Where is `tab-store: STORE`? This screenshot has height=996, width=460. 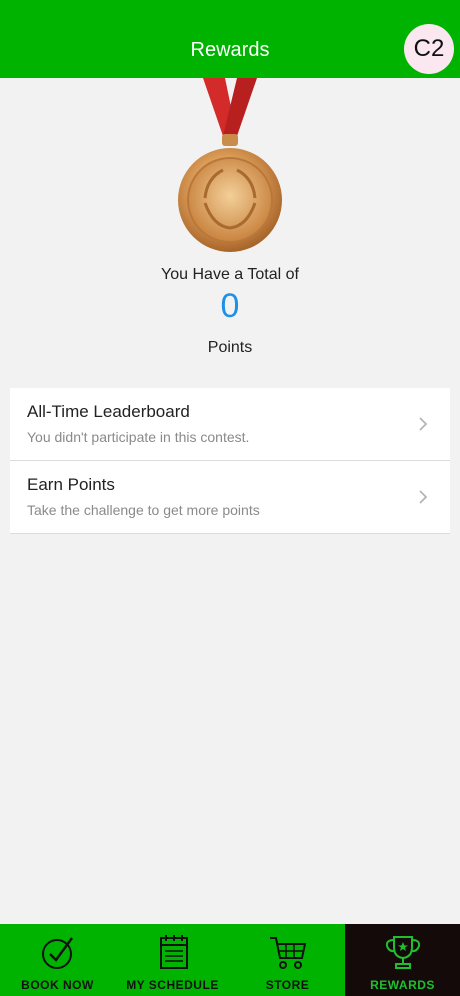 tab-store: STORE is located at coordinates (287, 960).